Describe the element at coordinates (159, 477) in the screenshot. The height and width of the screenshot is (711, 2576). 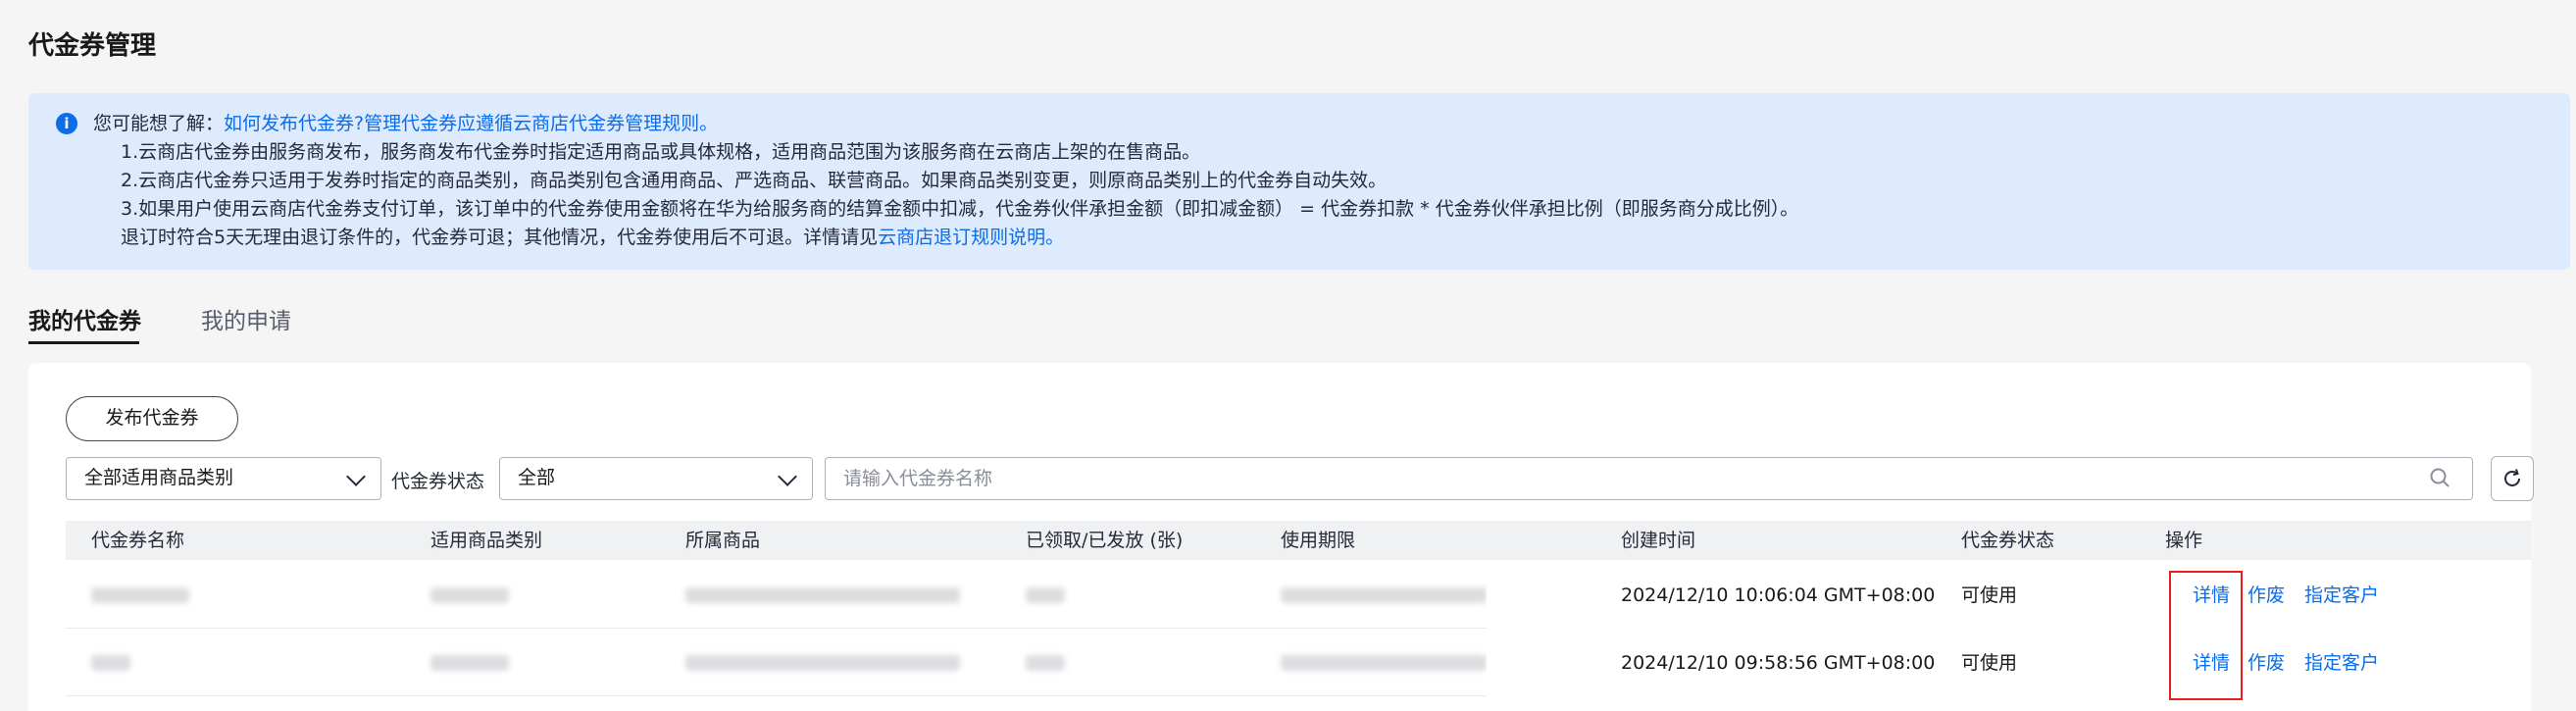
I see `category-select-value: 全部适用商品类别` at that location.